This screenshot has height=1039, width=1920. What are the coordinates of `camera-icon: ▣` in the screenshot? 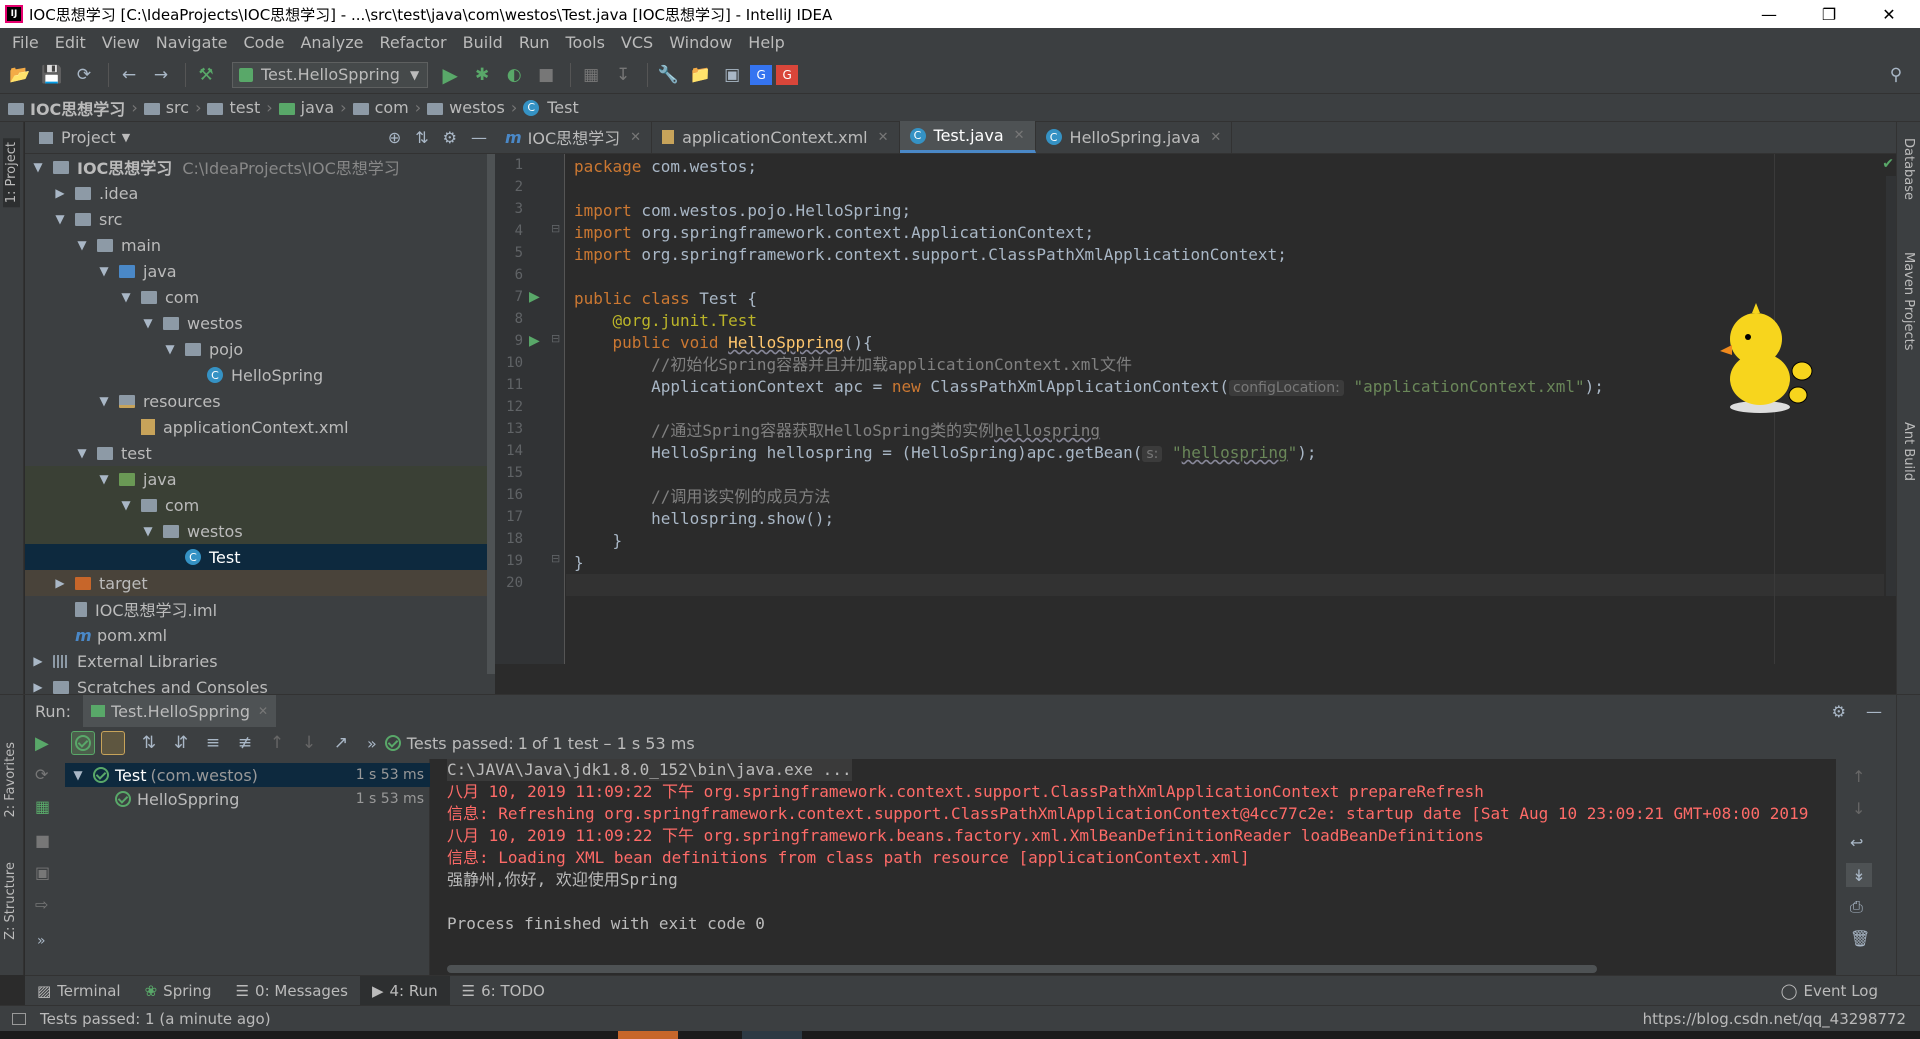 It's located at (42, 872).